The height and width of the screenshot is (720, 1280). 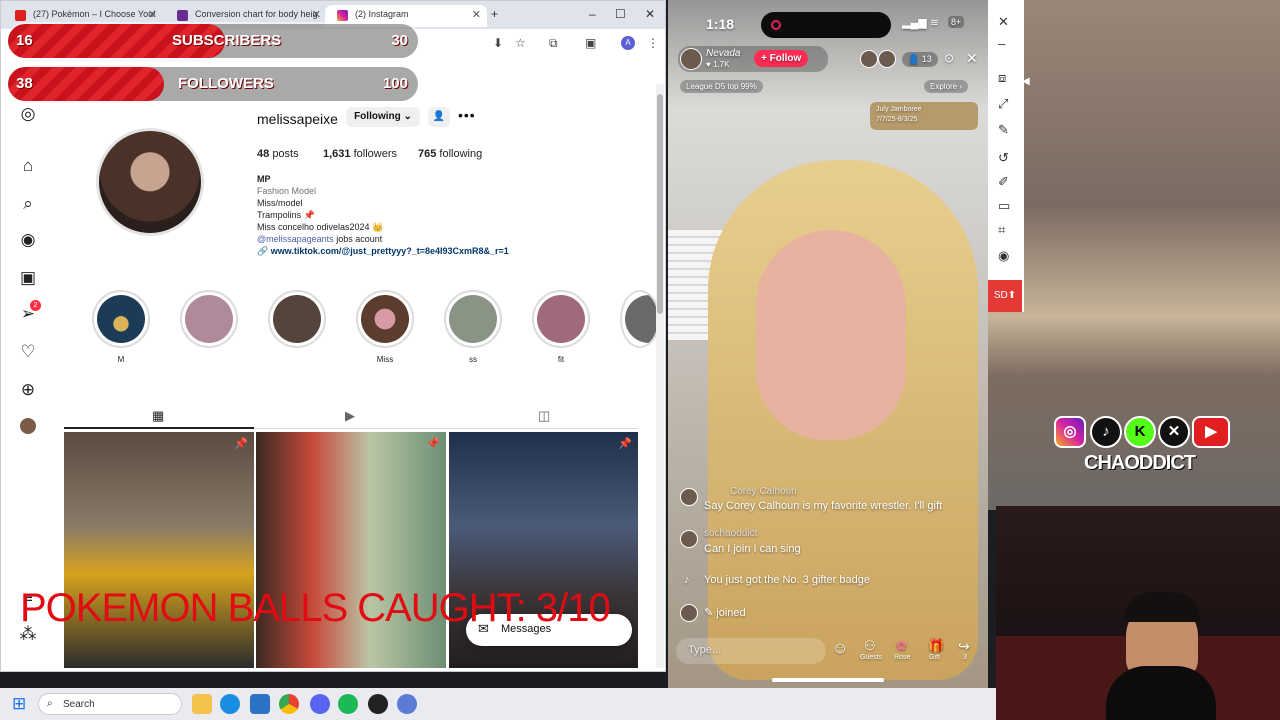 What do you see at coordinates (150, 182) in the screenshot?
I see `profile-avatar-large` at bounding box center [150, 182].